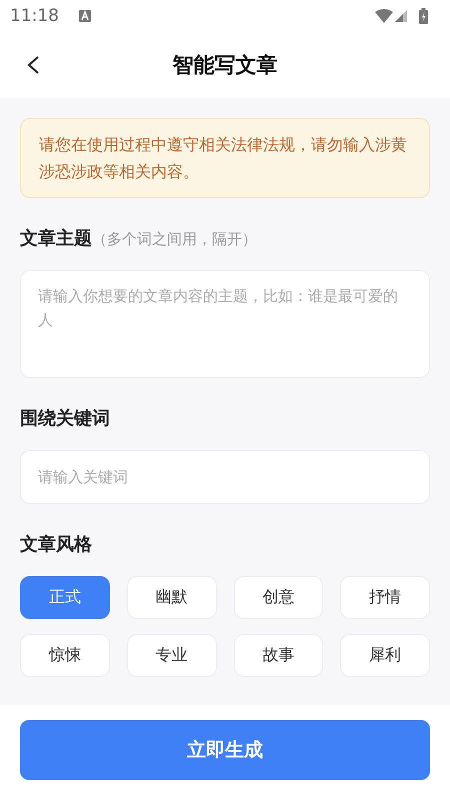  Describe the element at coordinates (225, 750) in the screenshot. I see `generate-button: 立即生成` at that location.